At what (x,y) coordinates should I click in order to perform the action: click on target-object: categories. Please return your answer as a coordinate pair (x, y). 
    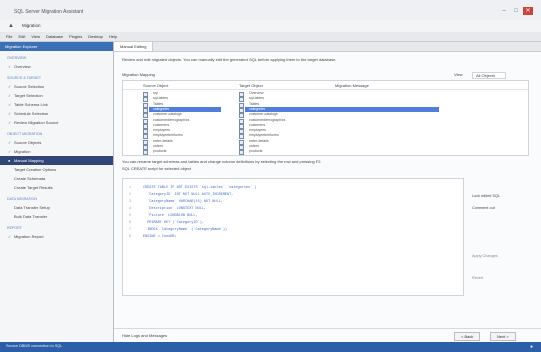
    Looking at the image, I should click on (257, 108).